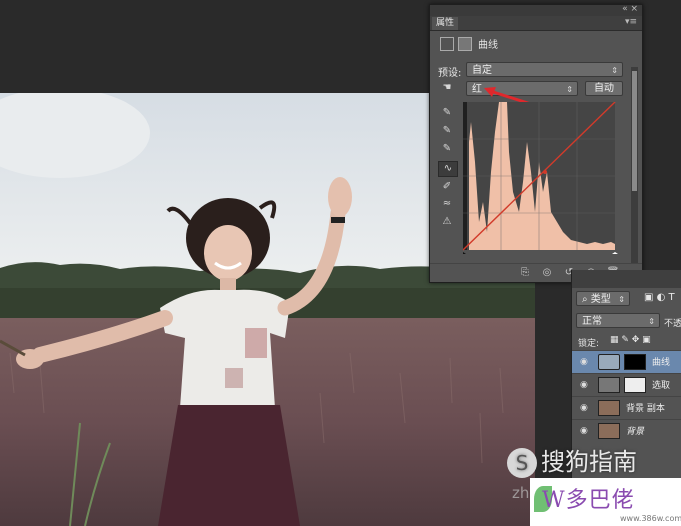 This screenshot has height=526, width=681. I want to click on opacity-label: 不透, so click(672, 324).